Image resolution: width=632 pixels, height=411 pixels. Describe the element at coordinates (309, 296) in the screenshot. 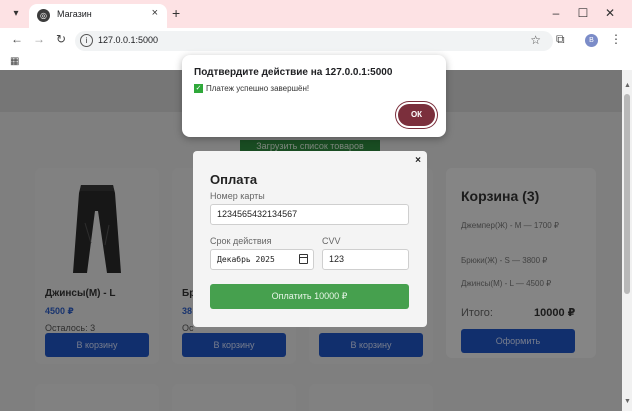

I see `pay-button: Оплатить 10000 ₽` at that location.